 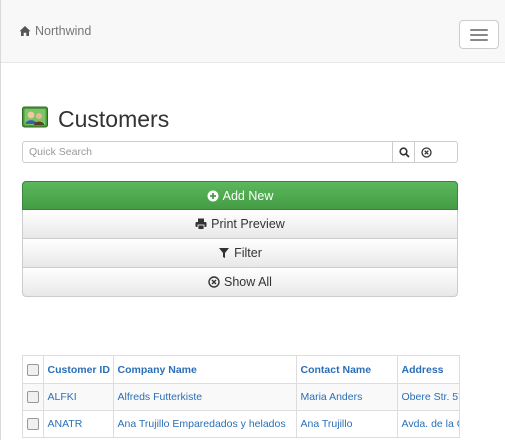 I want to click on page-title: Customers, so click(x=114, y=118).